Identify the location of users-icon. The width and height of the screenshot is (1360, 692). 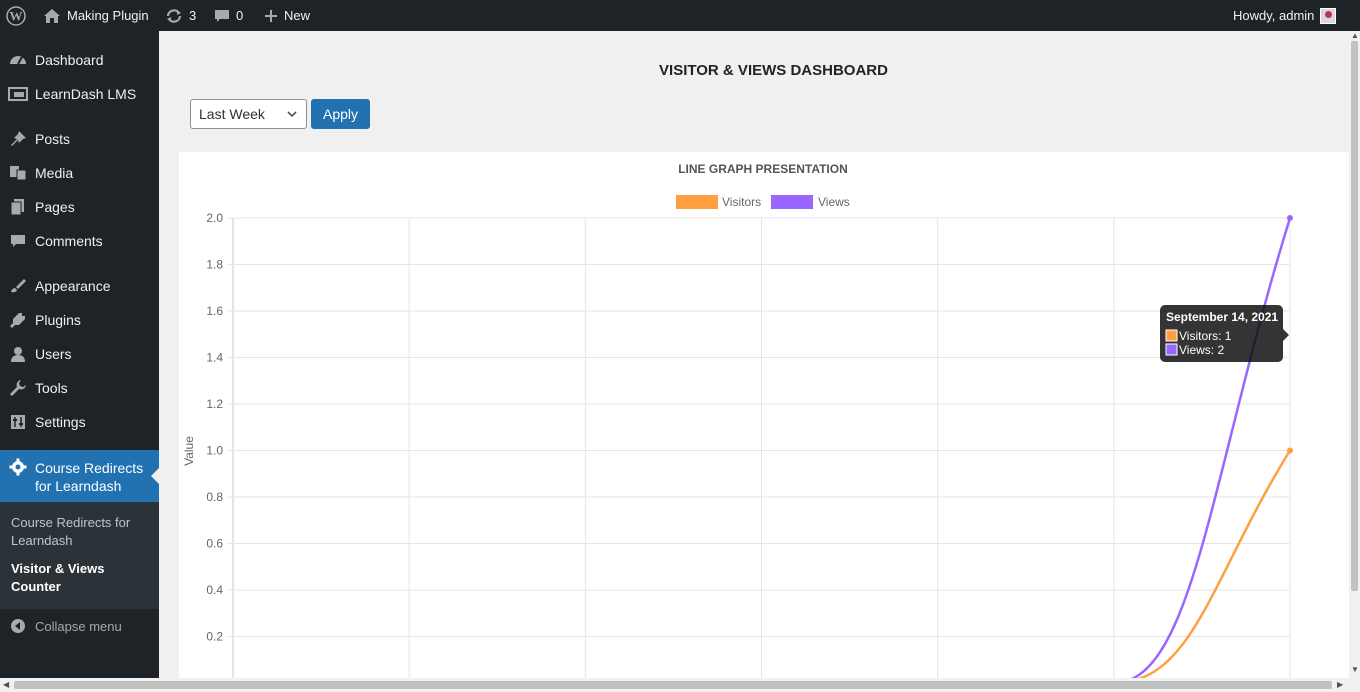
(17, 354).